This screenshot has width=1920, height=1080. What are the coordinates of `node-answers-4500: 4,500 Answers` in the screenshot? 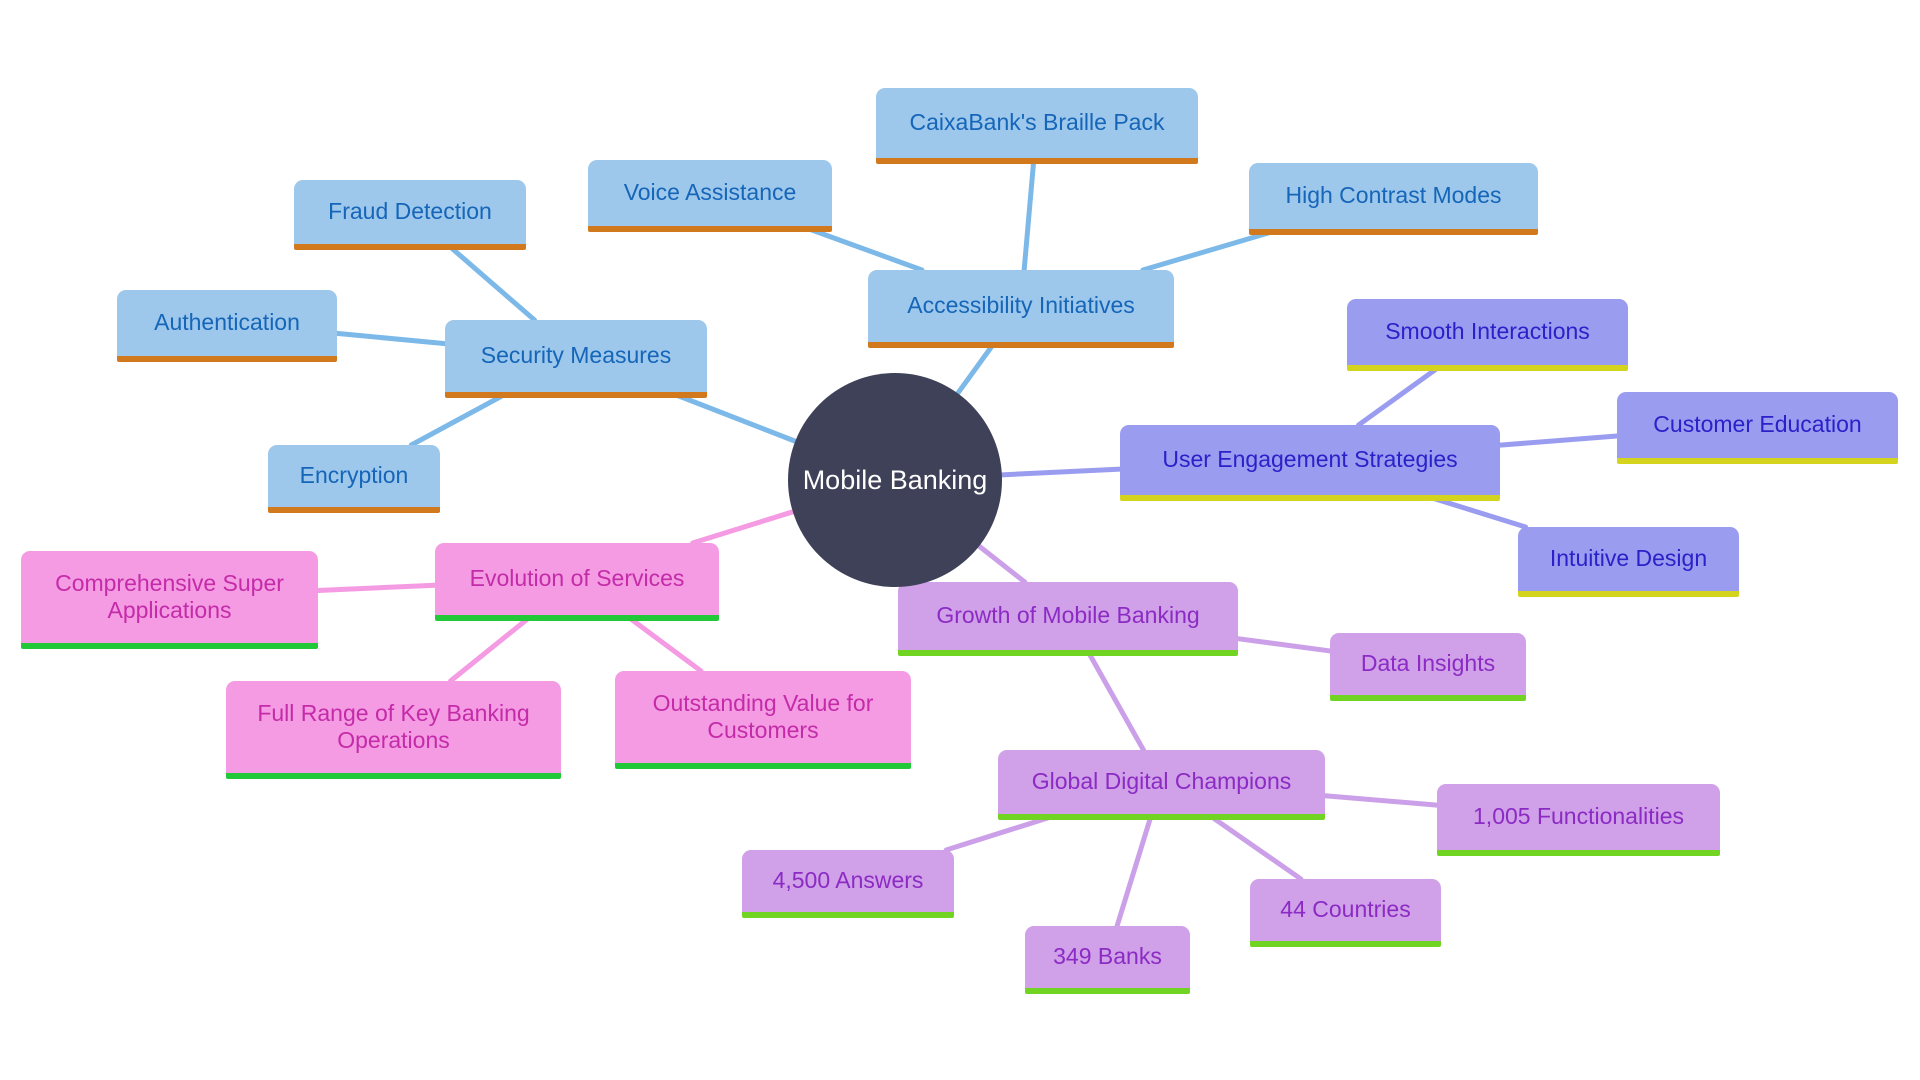 It's located at (848, 884).